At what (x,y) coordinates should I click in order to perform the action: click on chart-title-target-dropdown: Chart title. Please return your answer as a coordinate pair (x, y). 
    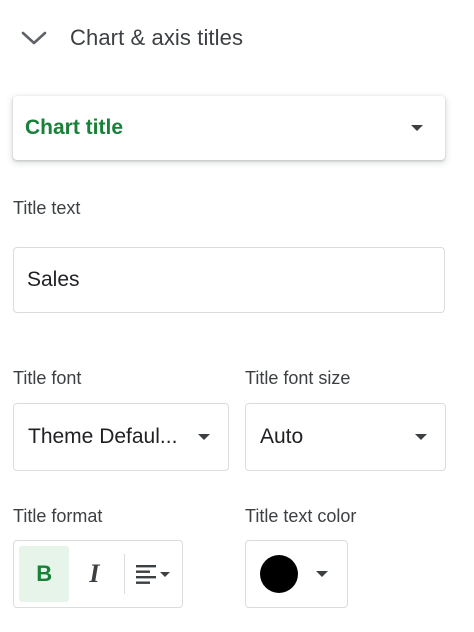
    Looking at the image, I should click on (229, 128).